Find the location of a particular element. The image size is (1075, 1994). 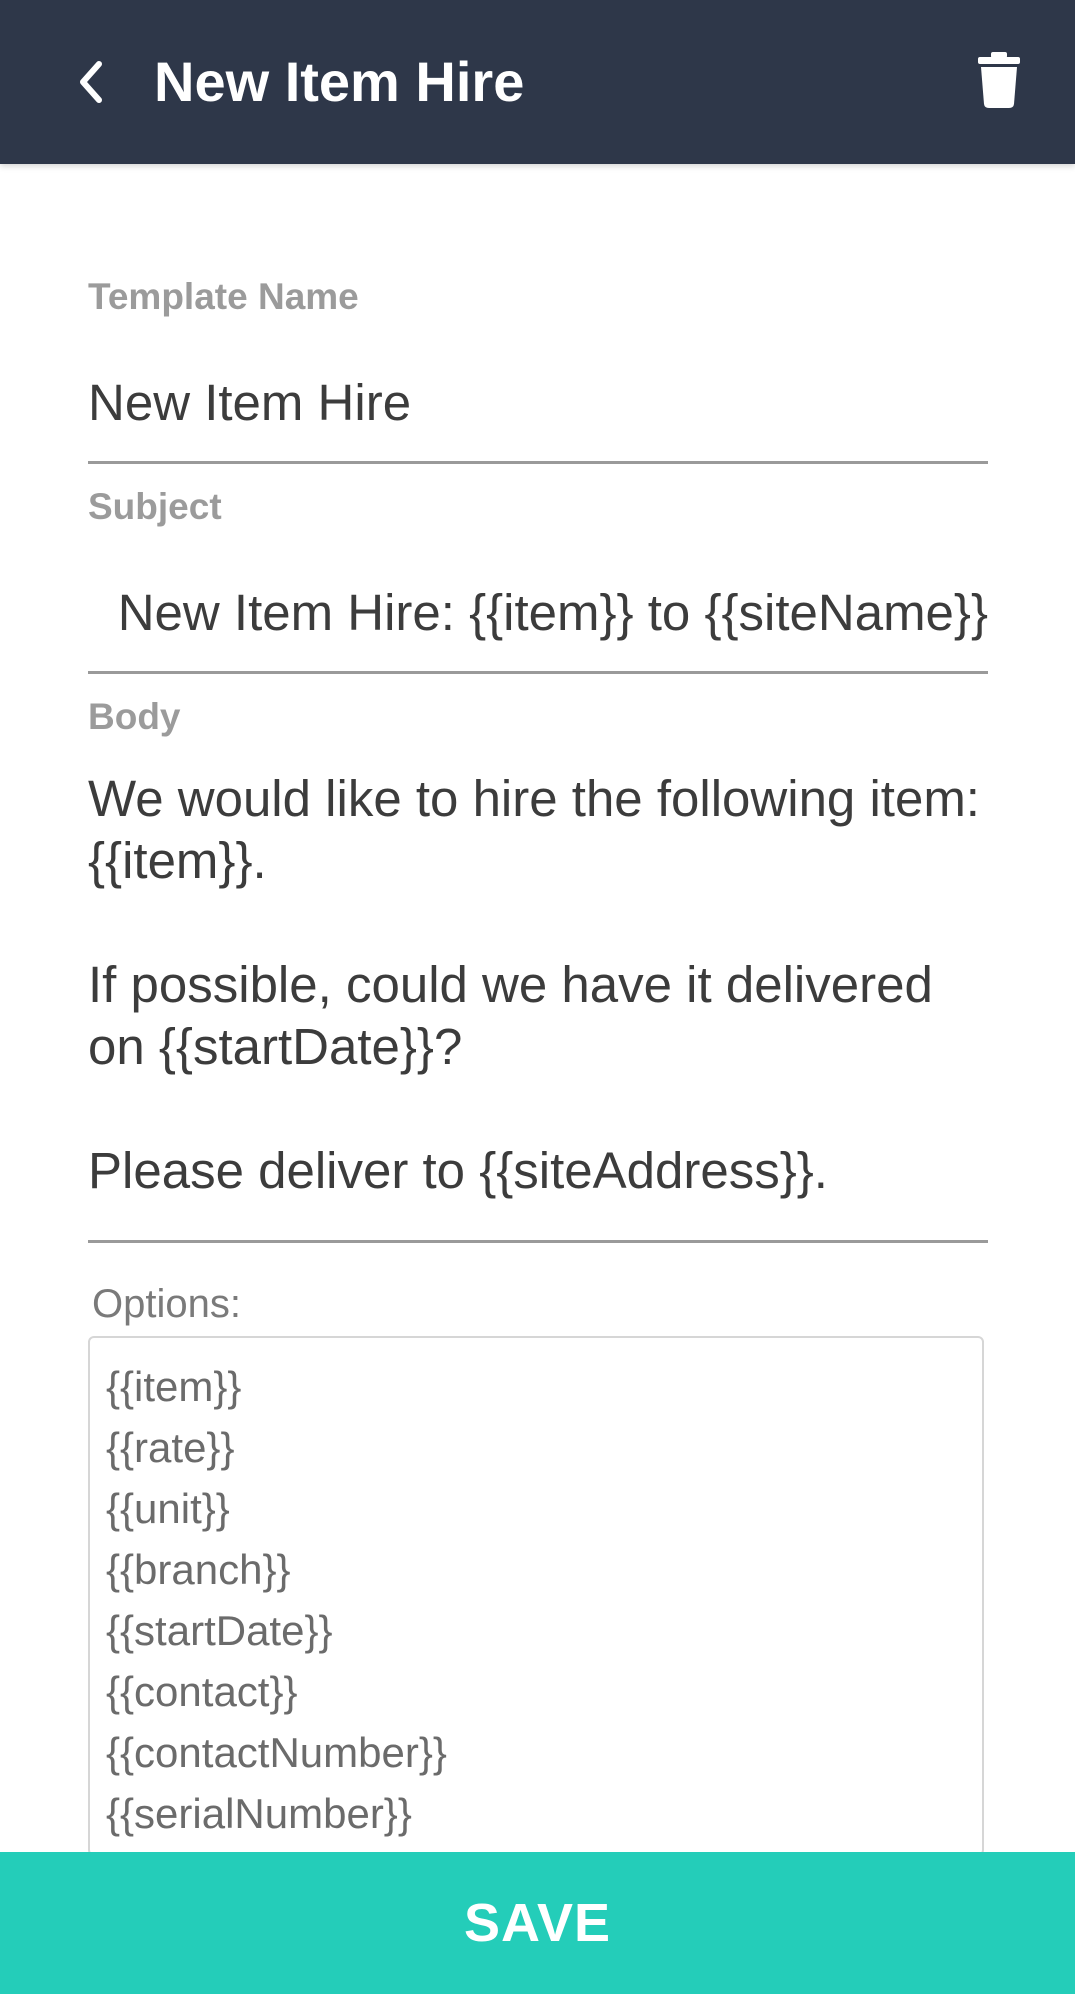

chevron-left-icon is located at coordinates (90, 82).